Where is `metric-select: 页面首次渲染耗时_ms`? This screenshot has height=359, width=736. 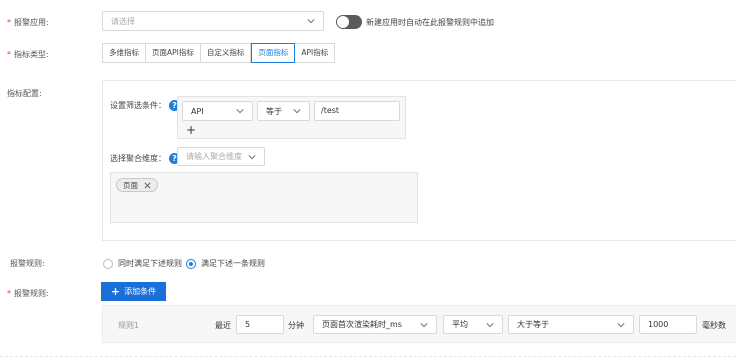 metric-select: 页面首次渲染耗时_ms is located at coordinates (375, 324).